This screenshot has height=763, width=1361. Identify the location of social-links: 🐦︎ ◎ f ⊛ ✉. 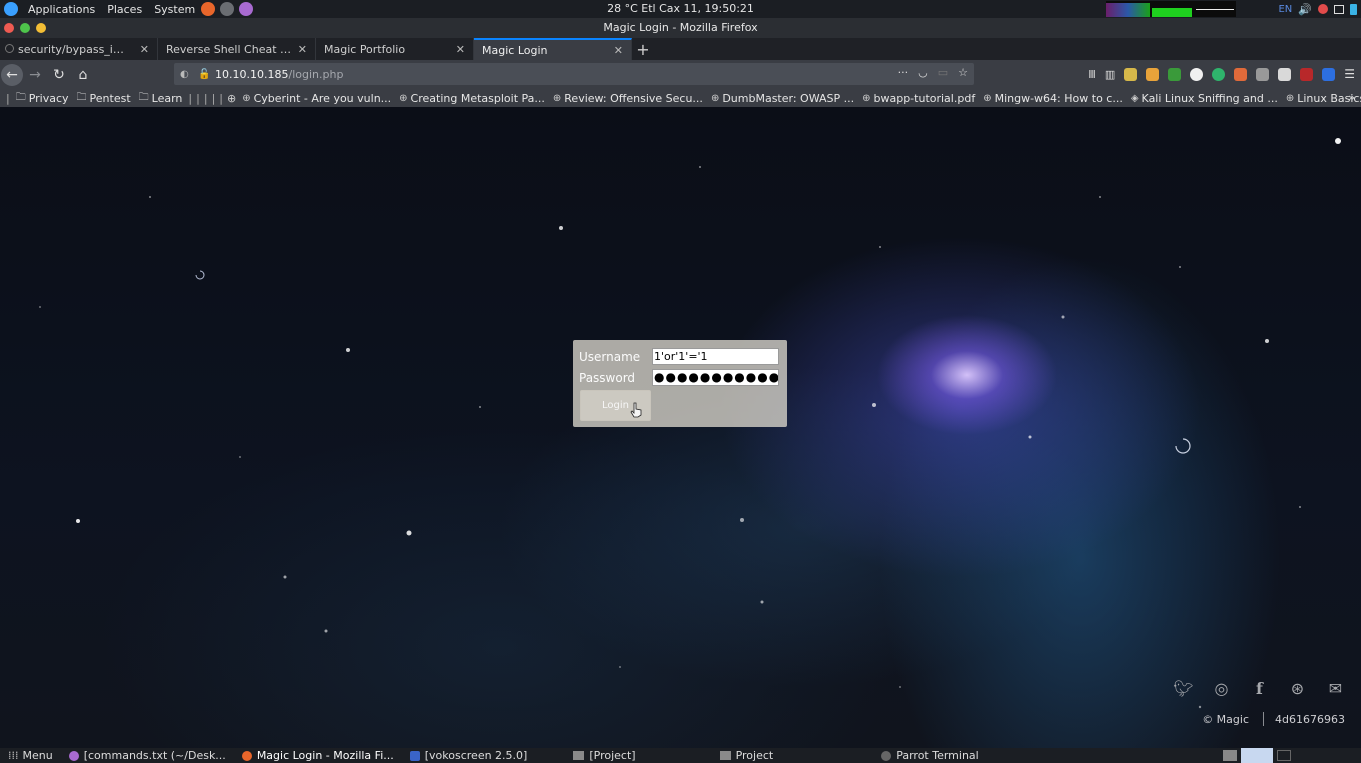
(1259, 688).